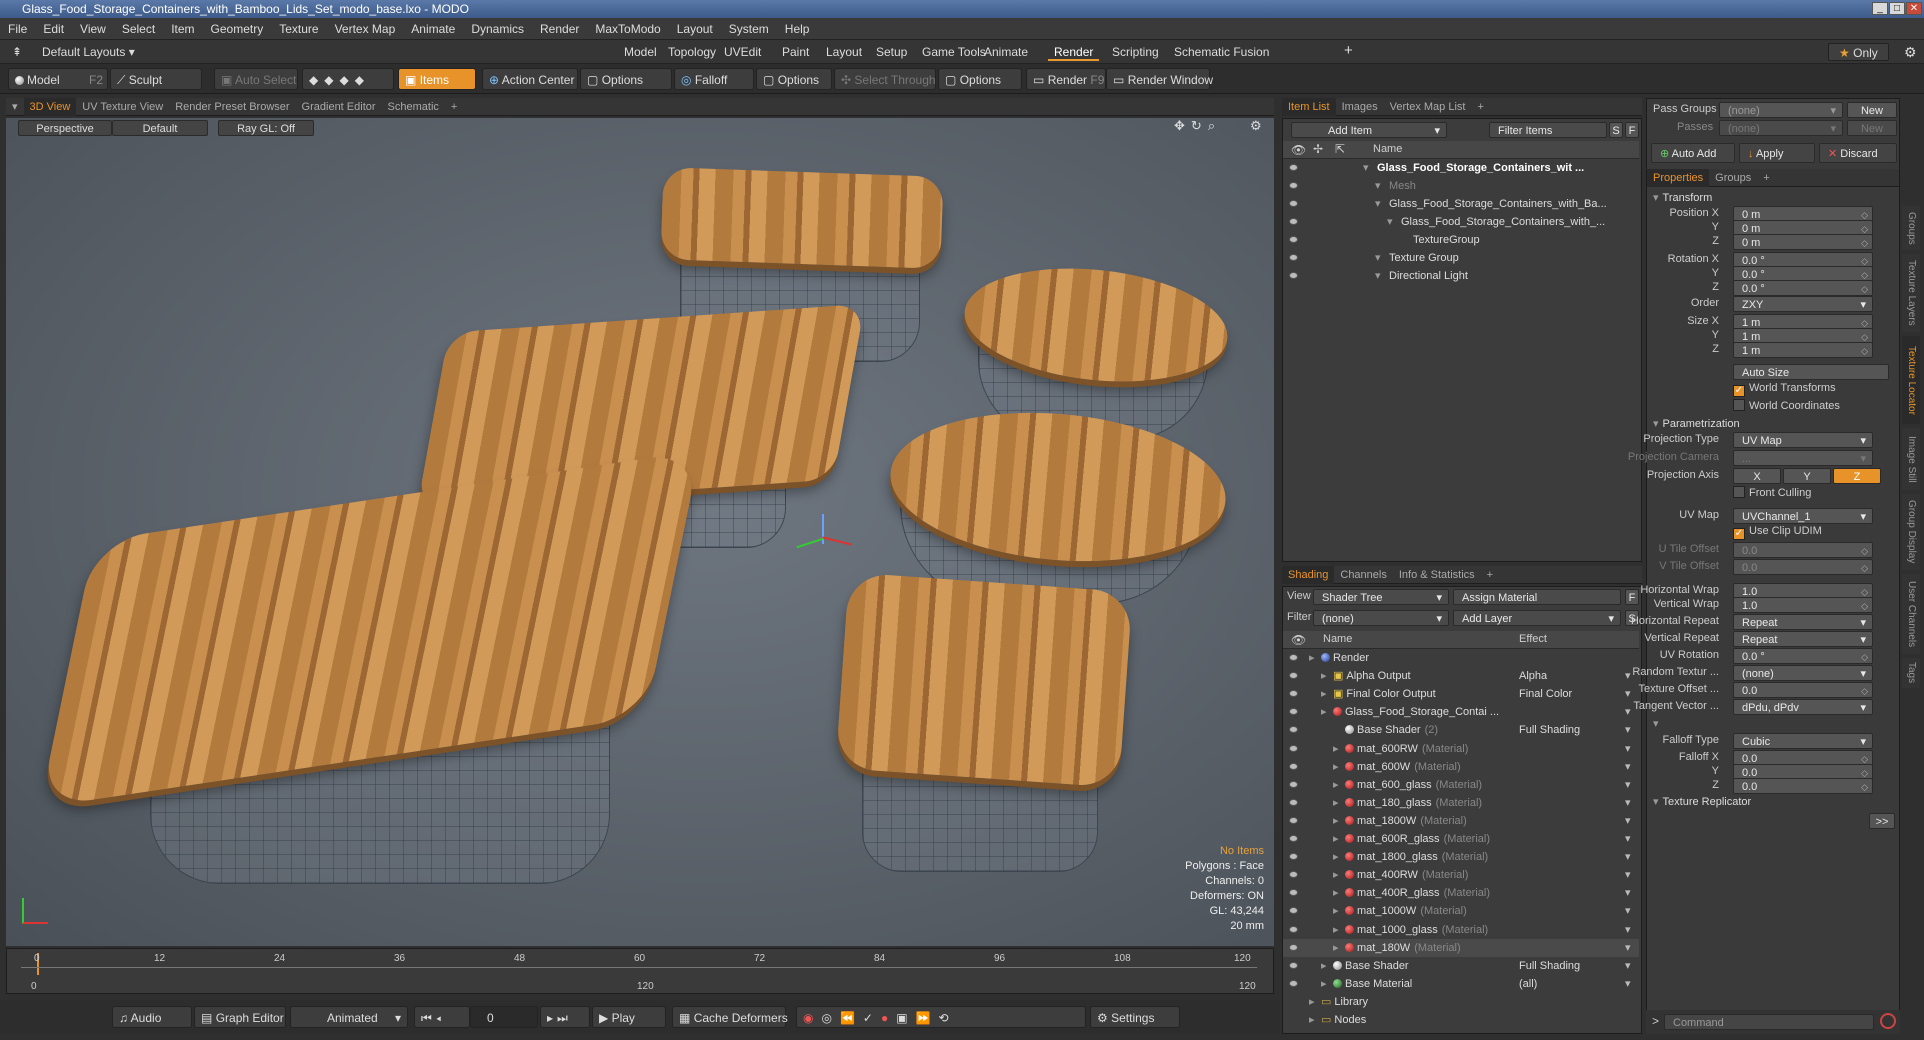 The height and width of the screenshot is (1040, 1924). I want to click on edge-mode-icon: ◆, so click(331, 80).